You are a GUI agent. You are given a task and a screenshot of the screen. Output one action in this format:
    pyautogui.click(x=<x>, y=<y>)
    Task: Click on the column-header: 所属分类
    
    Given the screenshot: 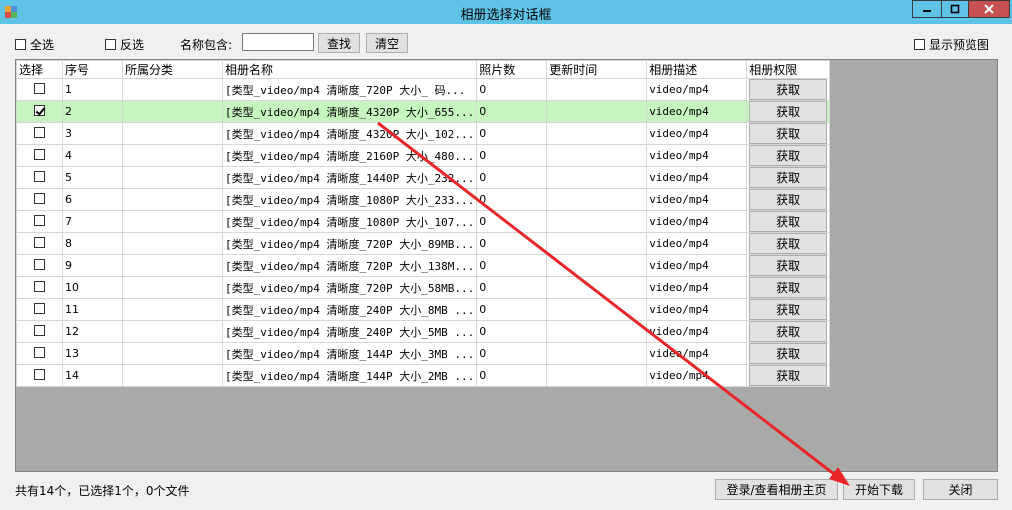 What is the action you would take?
    pyautogui.click(x=172, y=69)
    